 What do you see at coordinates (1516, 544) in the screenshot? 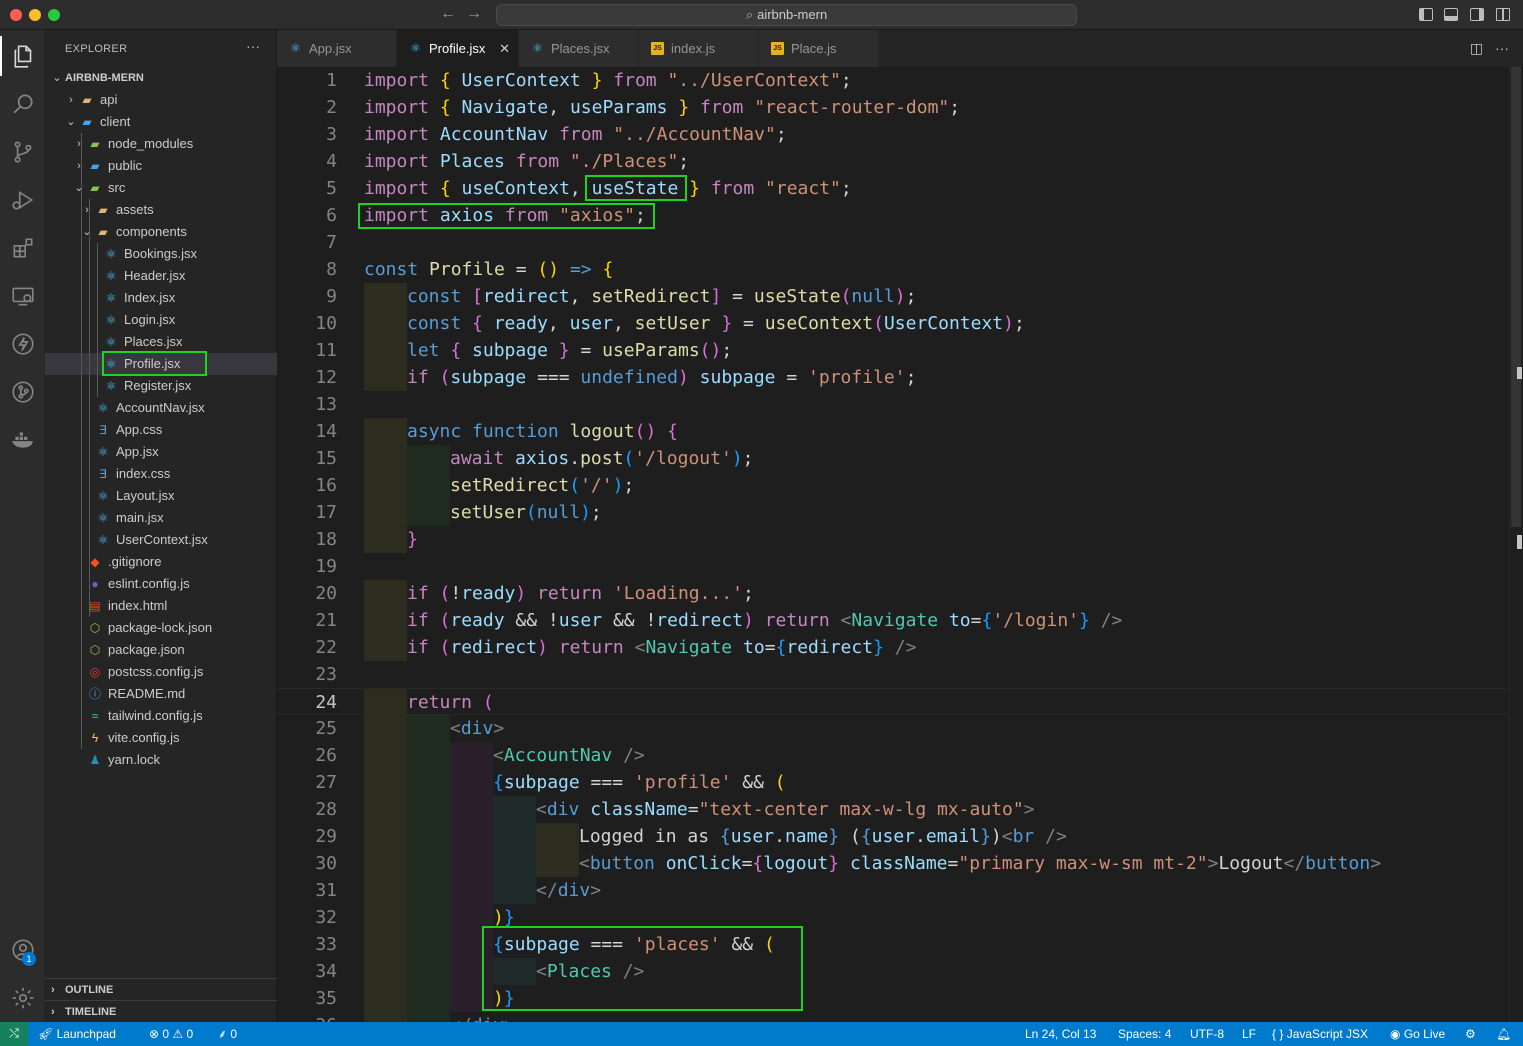
I see `editor-scrollbar` at bounding box center [1516, 544].